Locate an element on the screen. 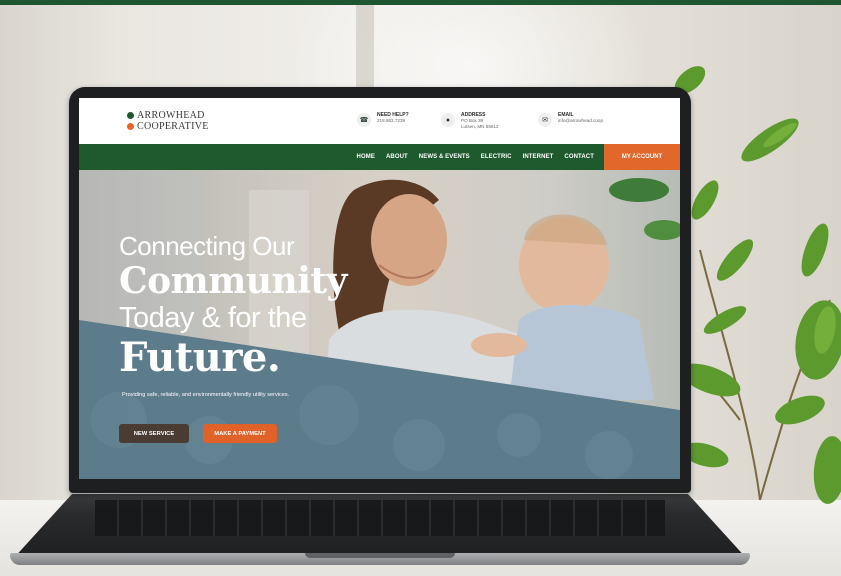 This screenshot has width=841, height=576. hero-line-1: Connecting Our is located at coordinates (207, 246).